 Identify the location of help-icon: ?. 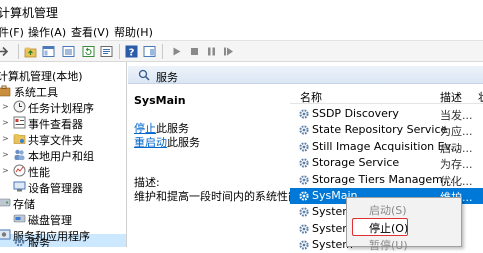
(131, 51).